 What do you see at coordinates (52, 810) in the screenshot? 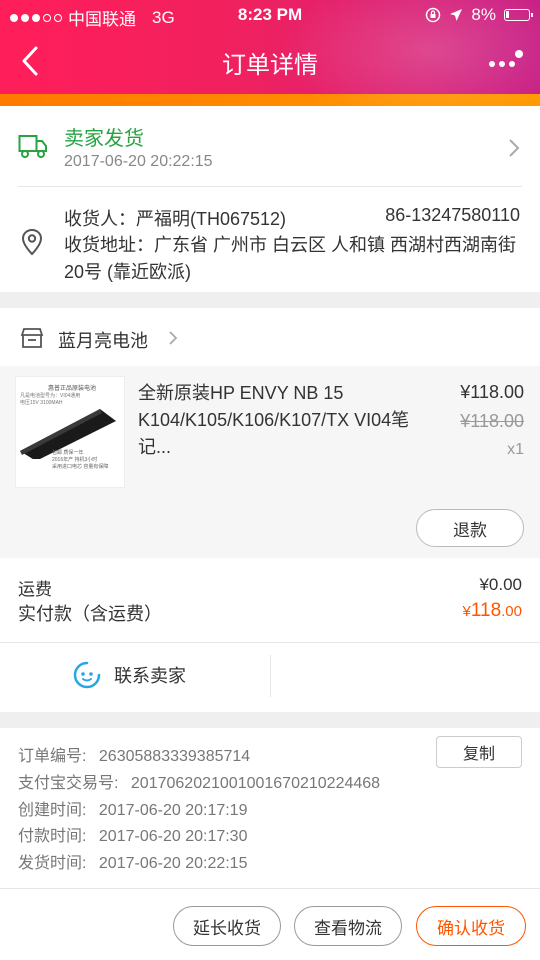
I see `info-label: 创建时间:` at bounding box center [52, 810].